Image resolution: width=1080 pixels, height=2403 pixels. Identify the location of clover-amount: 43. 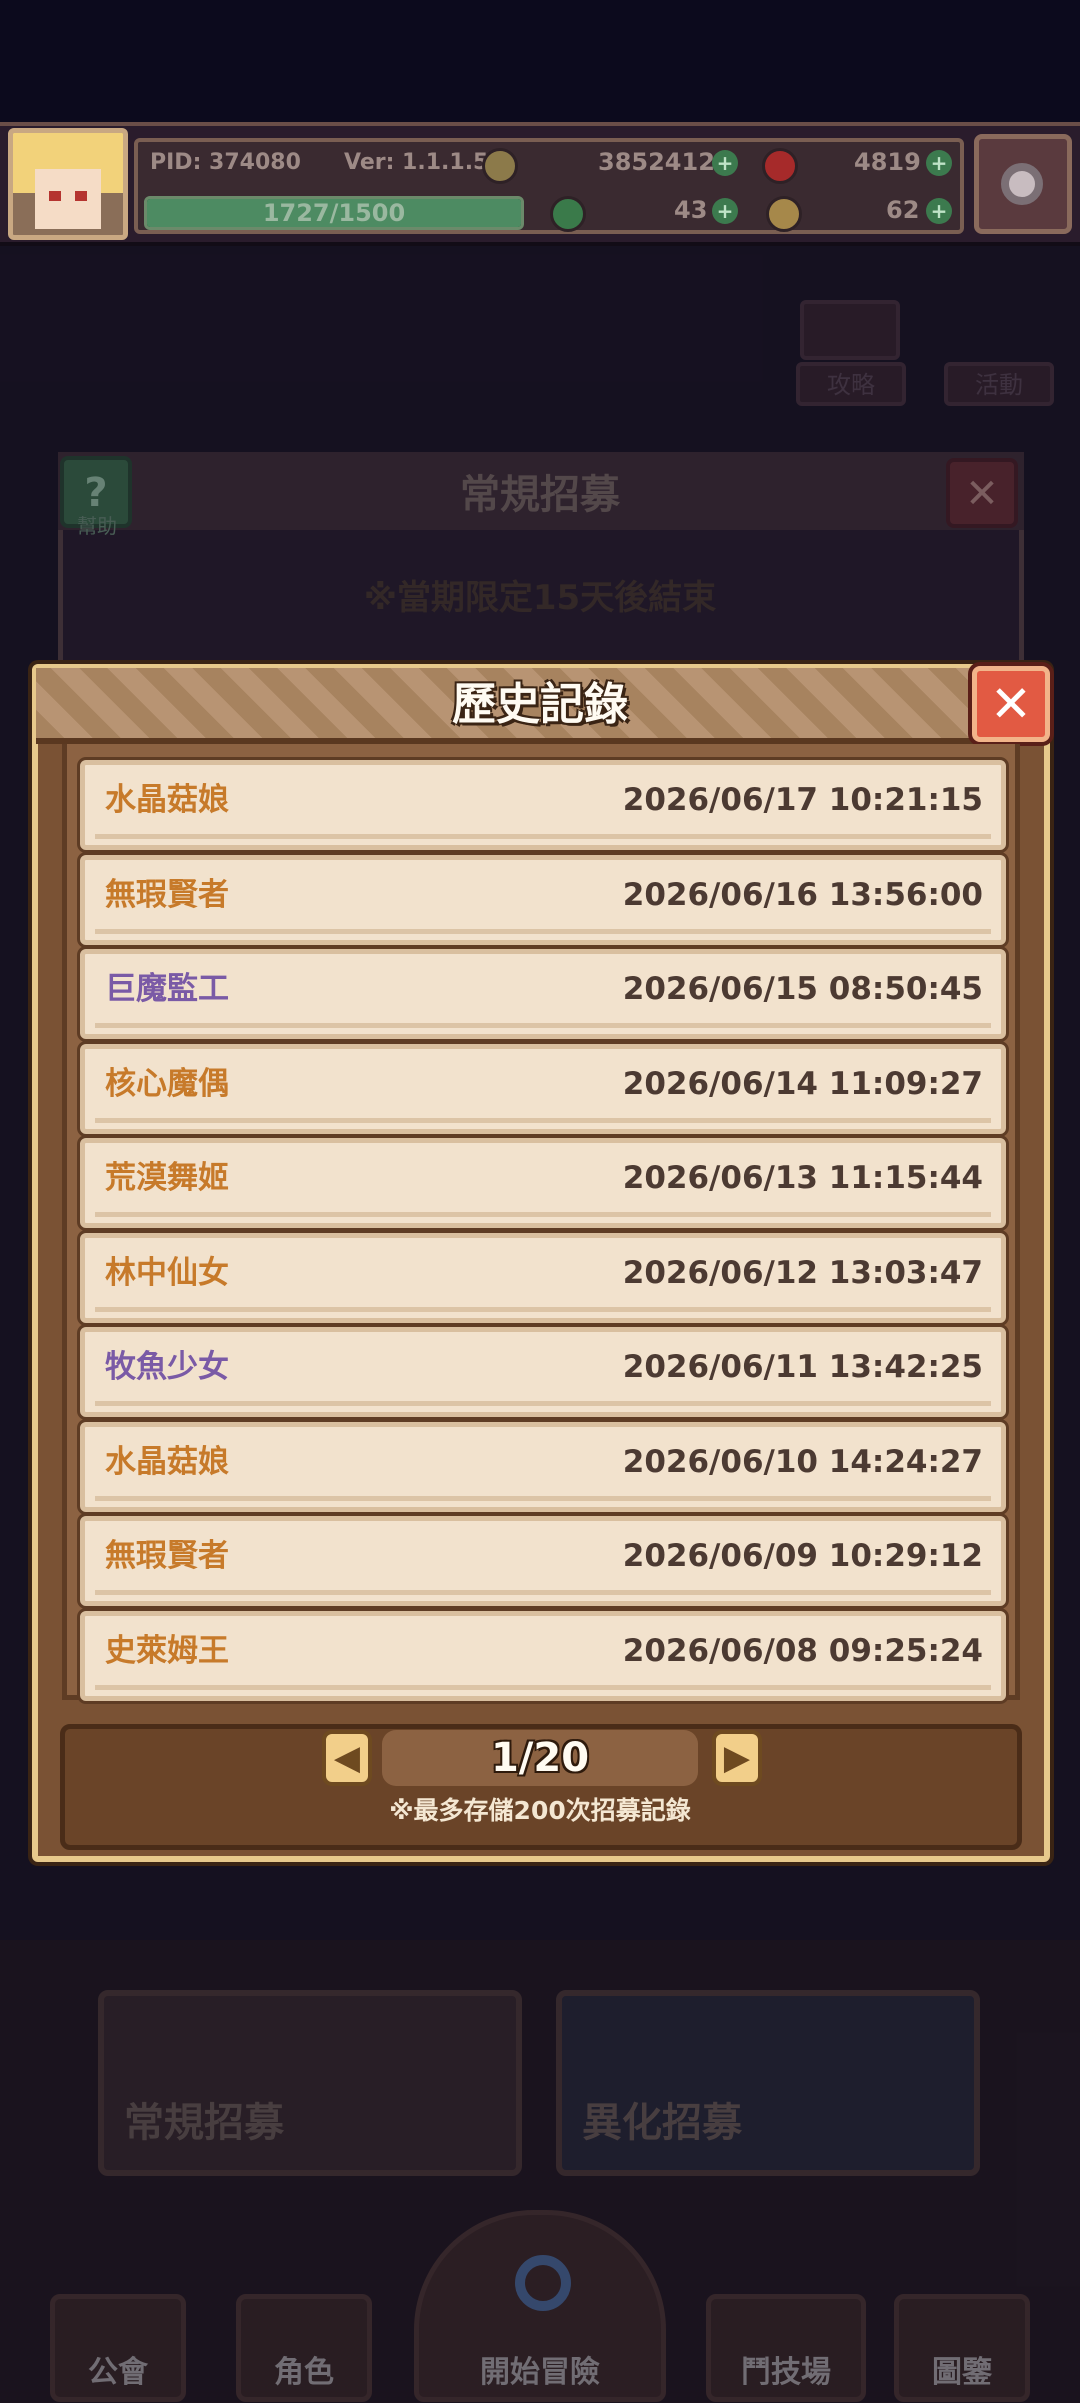
(691, 210).